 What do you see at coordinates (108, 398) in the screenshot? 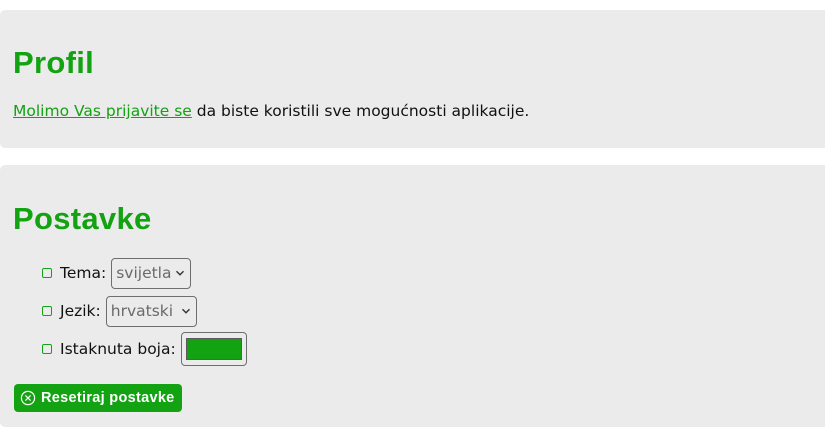
I see `reset-settings-label: Resetiraj postavke` at bounding box center [108, 398].